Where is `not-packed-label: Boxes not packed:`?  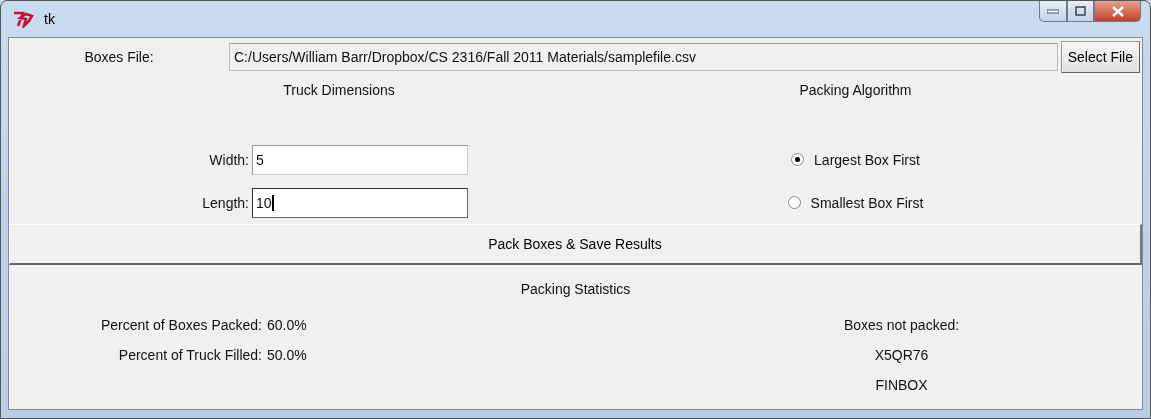
not-packed-label: Boxes not packed: is located at coordinates (901, 325).